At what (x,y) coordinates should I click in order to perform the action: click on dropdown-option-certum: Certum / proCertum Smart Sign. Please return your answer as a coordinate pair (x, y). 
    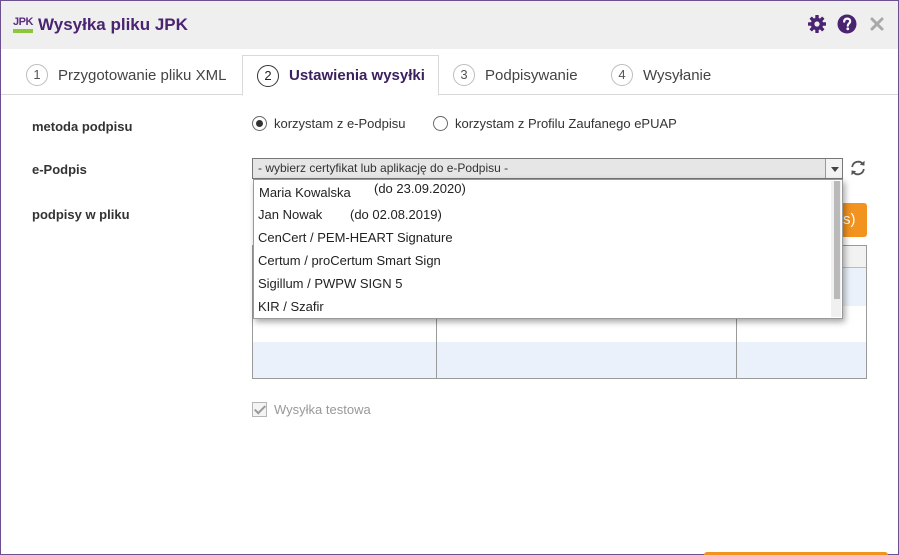
    Looking at the image, I should click on (542, 260).